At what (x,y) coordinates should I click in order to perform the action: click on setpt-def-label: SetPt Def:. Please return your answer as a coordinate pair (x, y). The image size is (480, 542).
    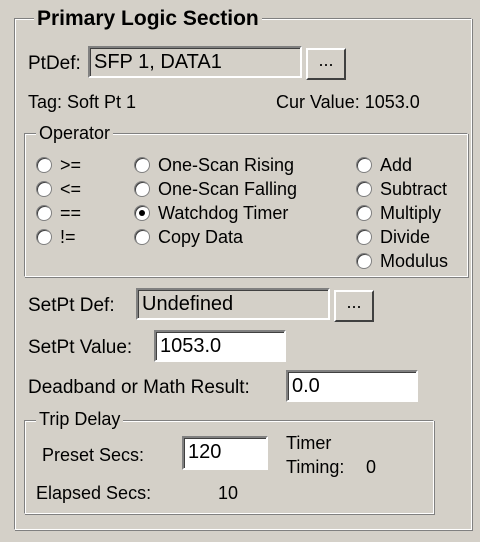
    Looking at the image, I should click on (71, 305).